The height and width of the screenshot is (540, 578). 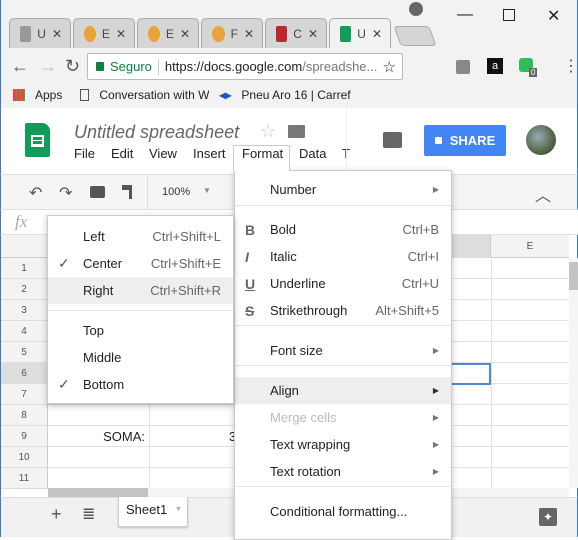 What do you see at coordinates (127, 192) in the screenshot?
I see `paint-format-icon` at bounding box center [127, 192].